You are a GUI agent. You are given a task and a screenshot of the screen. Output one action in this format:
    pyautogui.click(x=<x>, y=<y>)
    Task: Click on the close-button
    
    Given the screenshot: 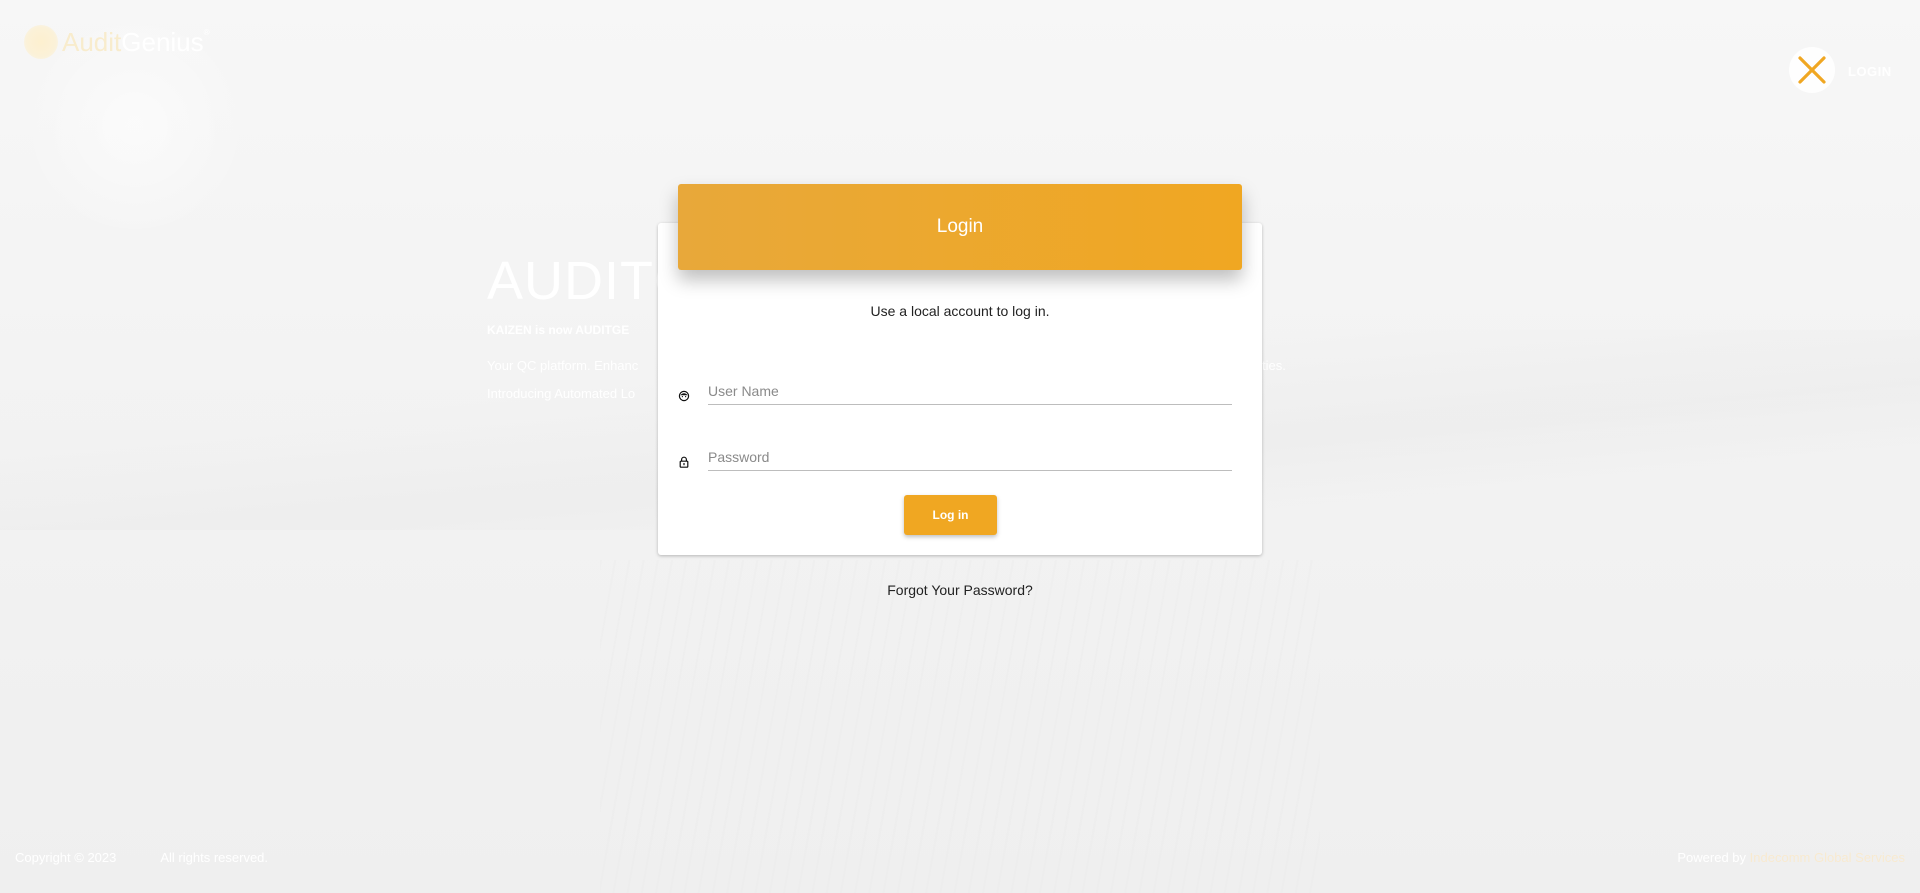 What is the action you would take?
    pyautogui.click(x=1812, y=70)
    